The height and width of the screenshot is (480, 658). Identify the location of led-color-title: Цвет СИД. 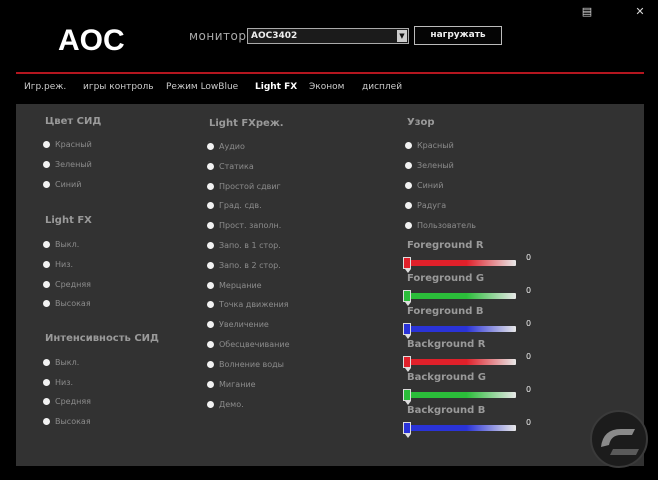
(73, 121).